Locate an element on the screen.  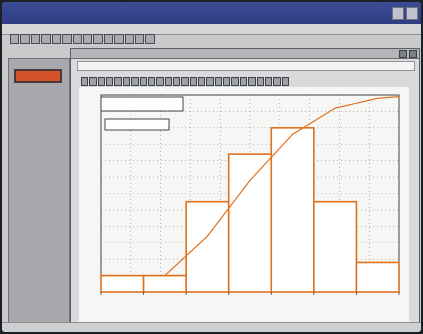
histogram-bar-b3 is located at coordinates (207, 246).